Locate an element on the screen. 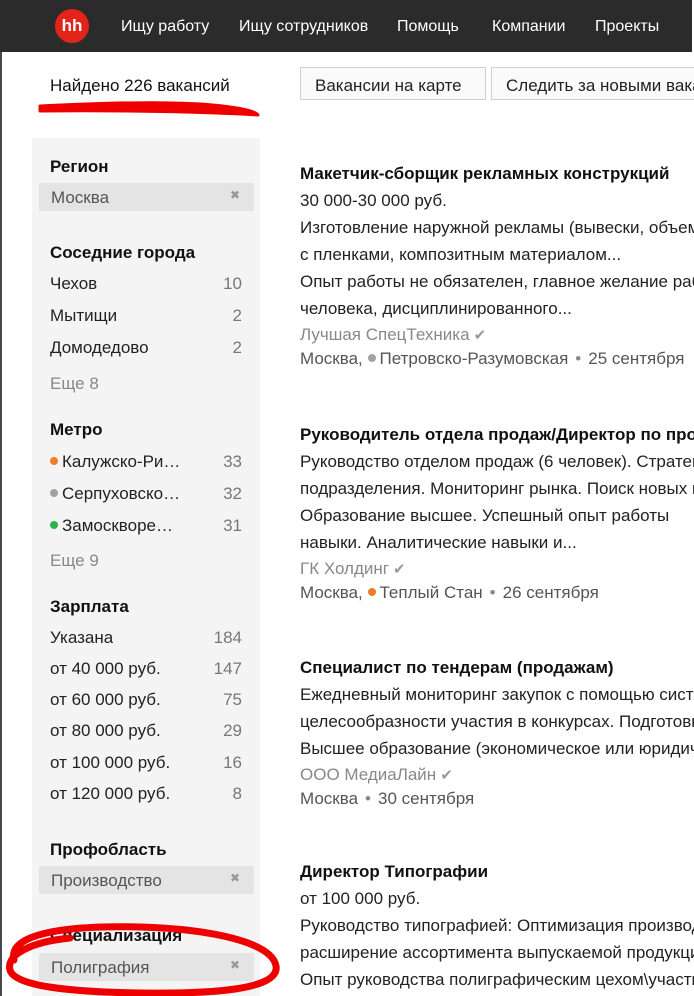  filter-chip-label: Москва is located at coordinates (80, 197).